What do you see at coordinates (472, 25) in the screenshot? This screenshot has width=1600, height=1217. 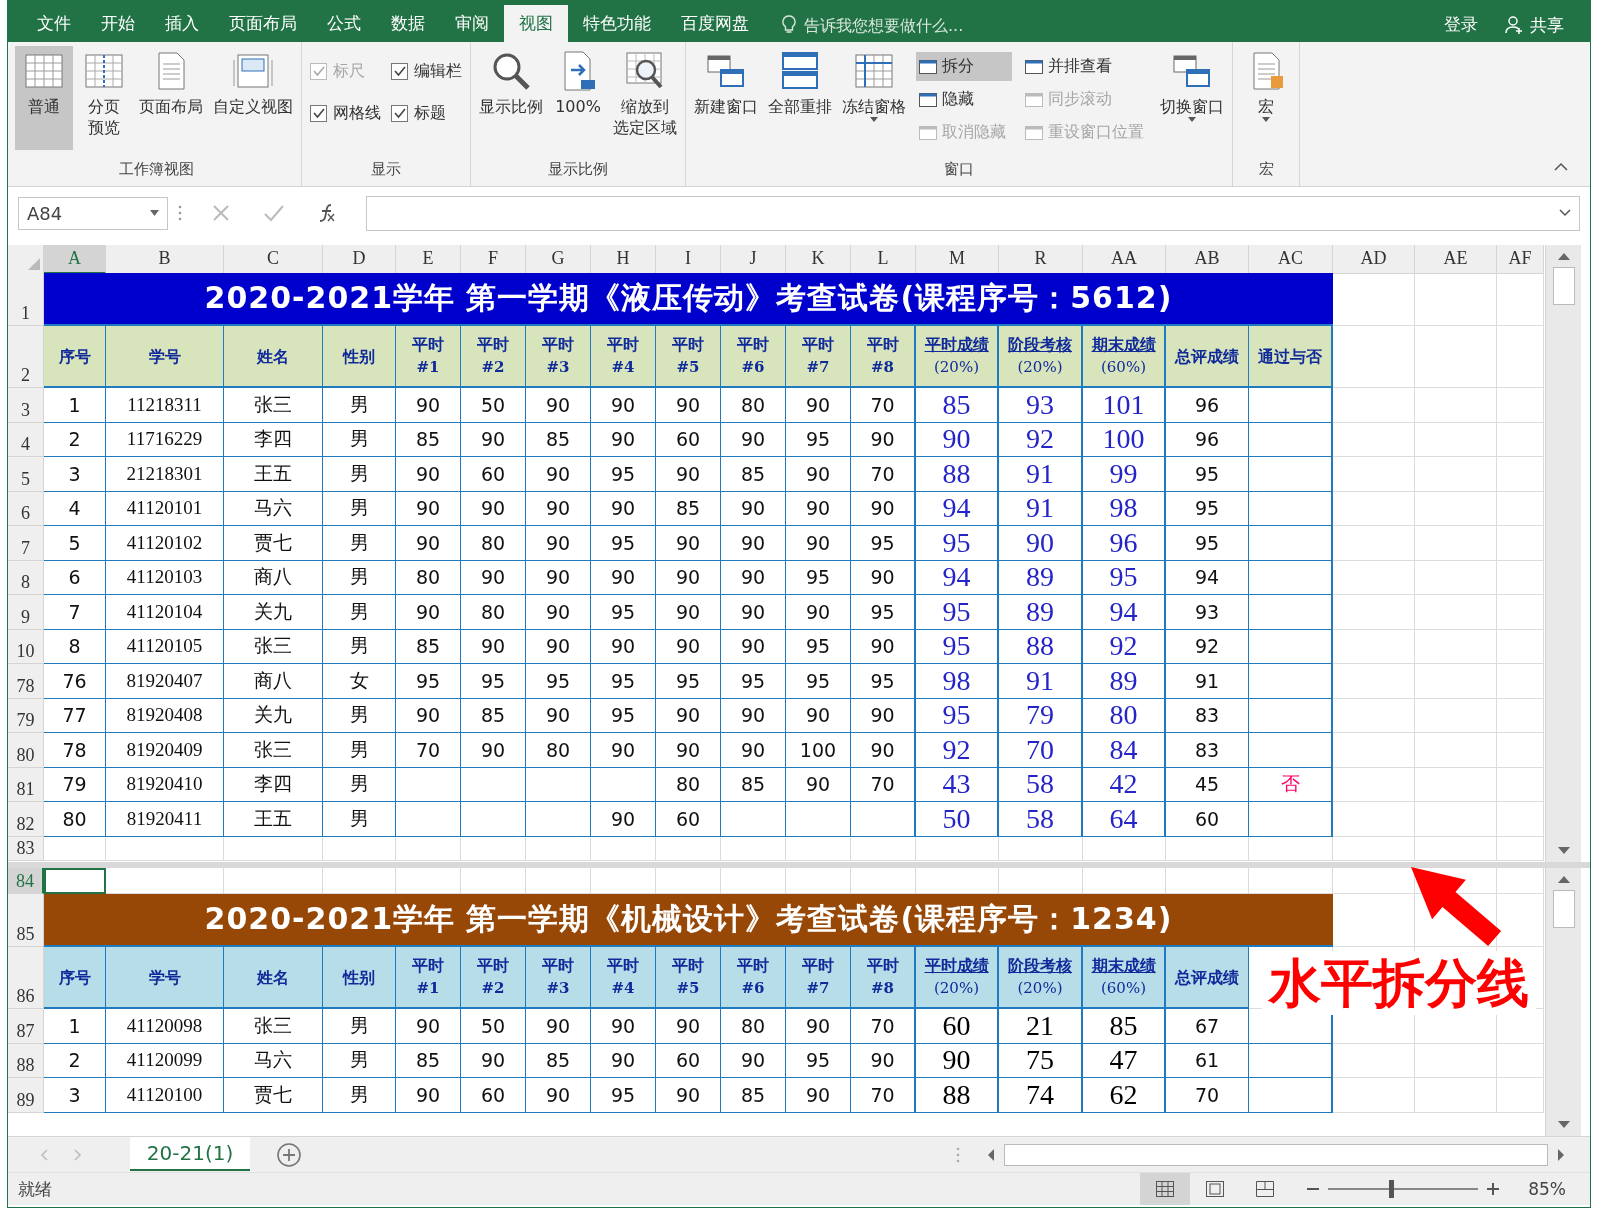 I see `ribbon-tab: 审阅` at bounding box center [472, 25].